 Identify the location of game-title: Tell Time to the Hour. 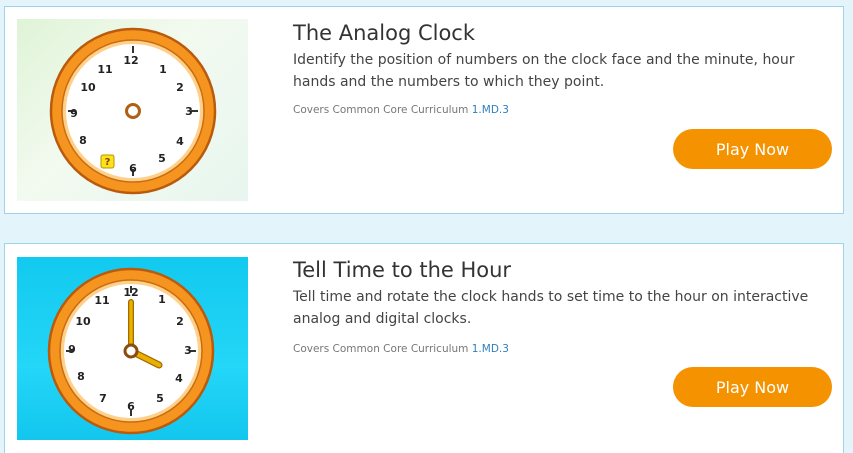
(402, 270).